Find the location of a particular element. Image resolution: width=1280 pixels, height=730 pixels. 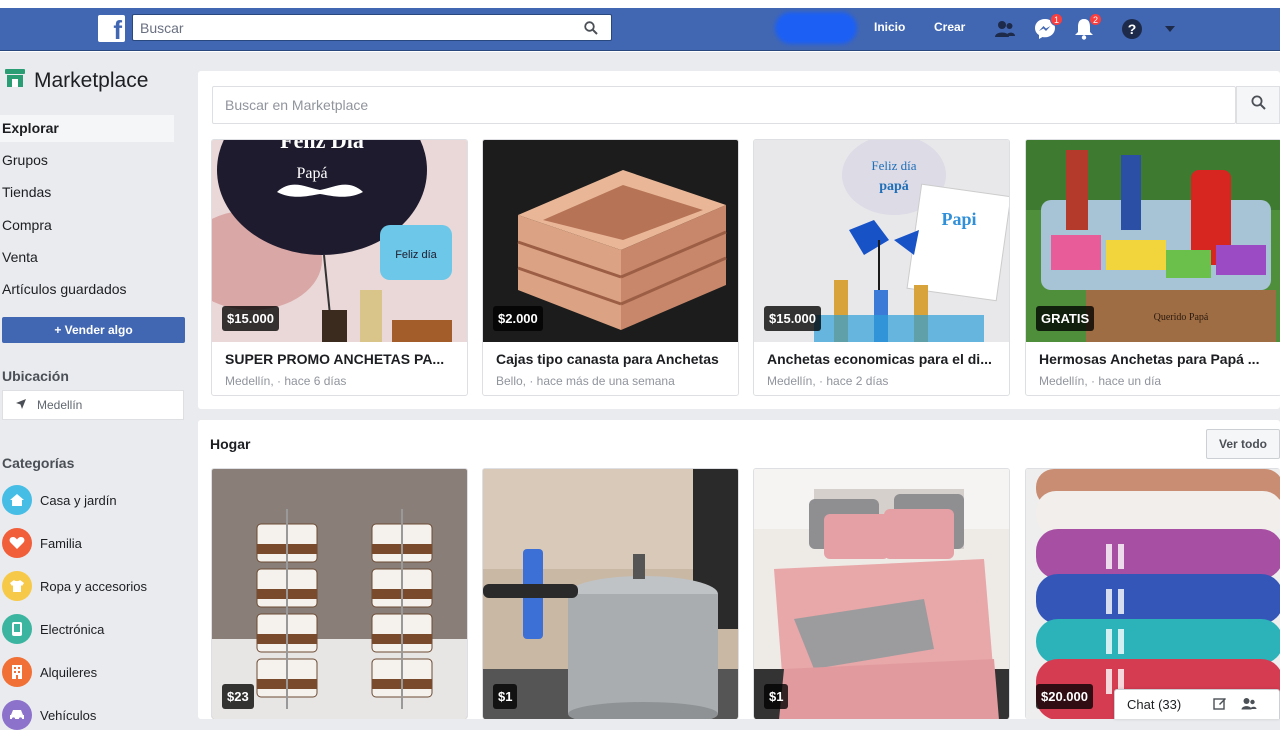

category-ropa: Ropa y accesorios is located at coordinates (74, 586).